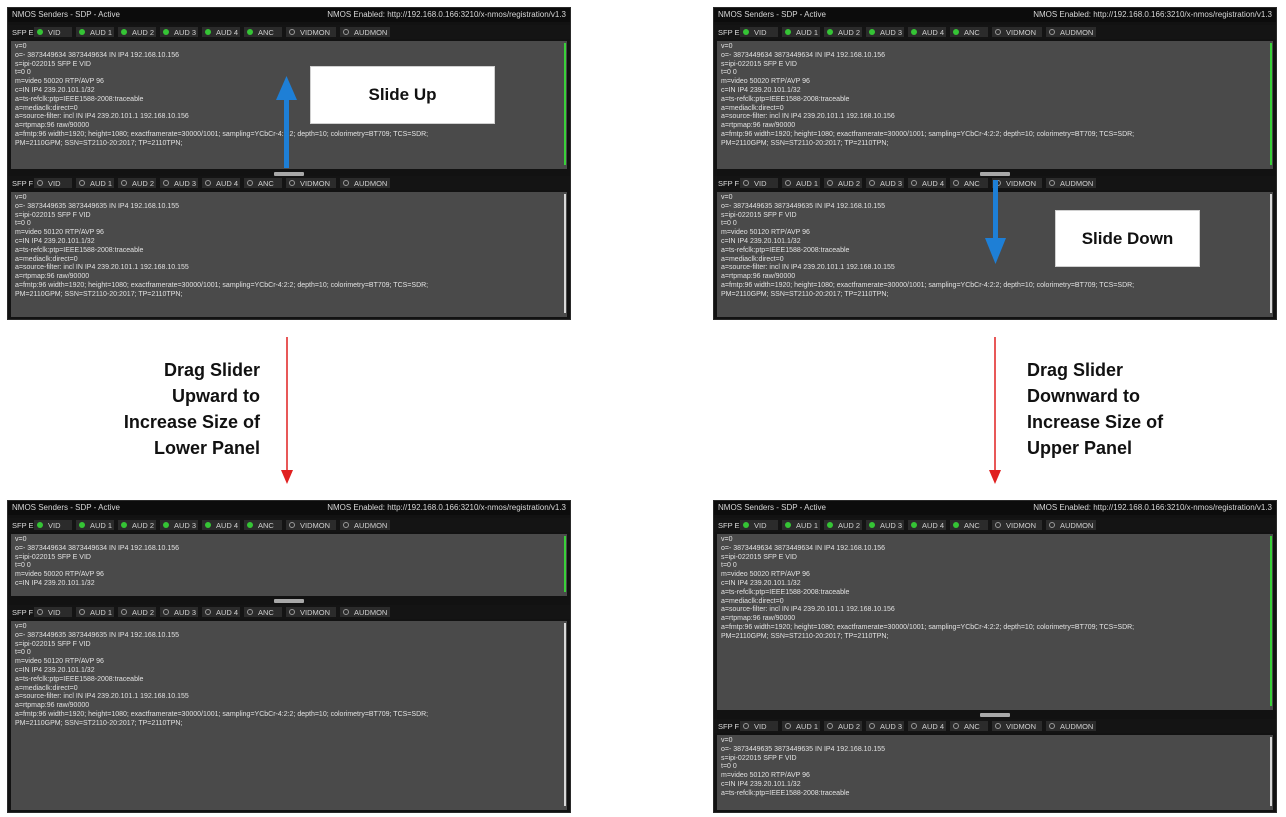  I want to click on sfp-label: SFP E, so click(23, 32).